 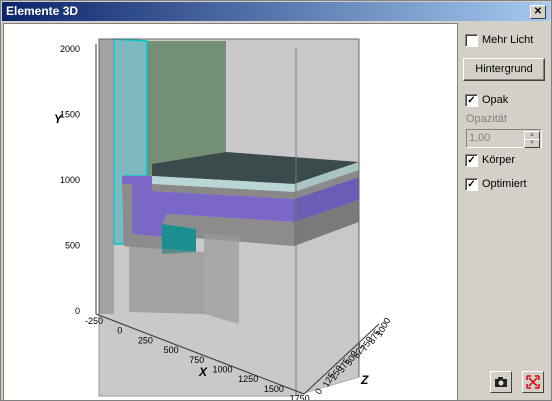 What do you see at coordinates (532, 143) in the screenshot?
I see `spin-down-icon: ▼` at bounding box center [532, 143].